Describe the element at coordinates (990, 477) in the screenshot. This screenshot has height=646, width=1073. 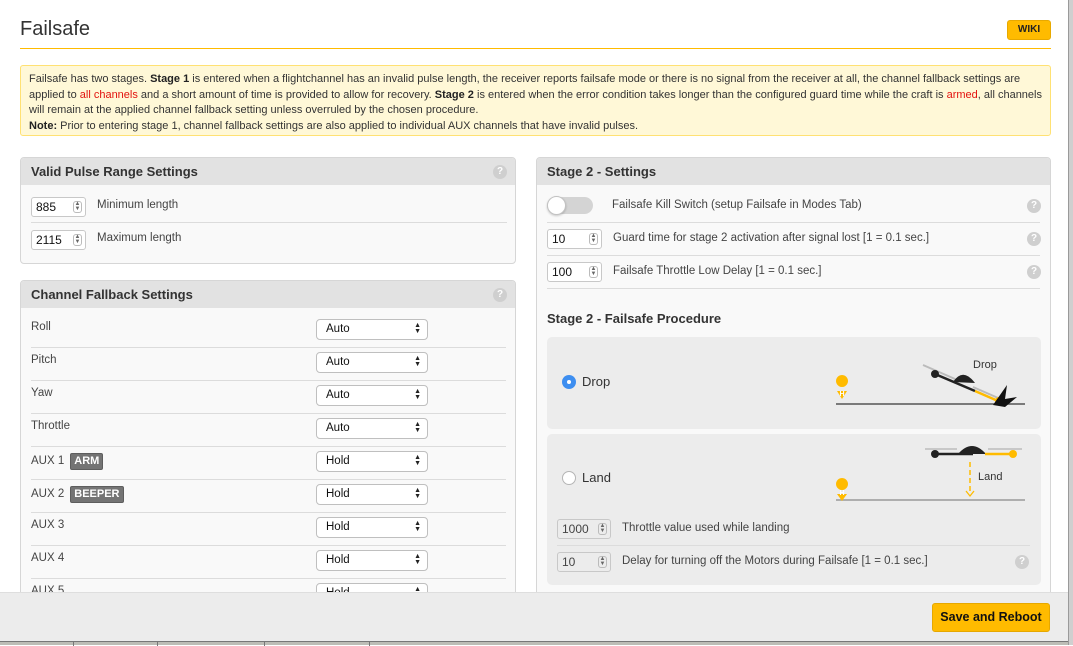
I see `land-diagram-label: Land` at that location.